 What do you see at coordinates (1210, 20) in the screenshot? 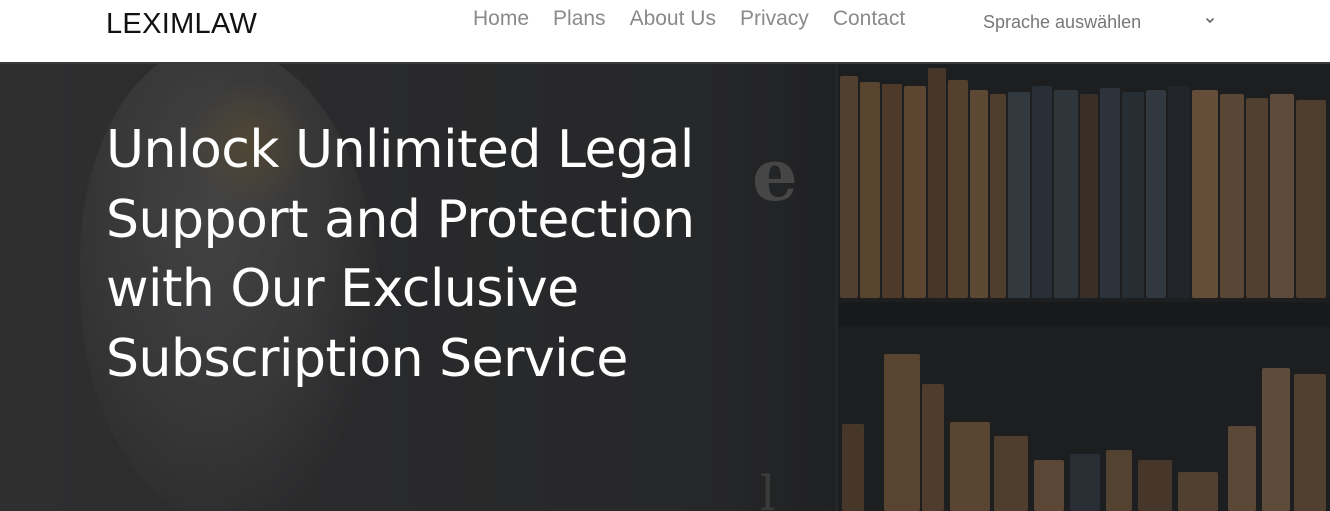
I see `chevron-down-icon` at bounding box center [1210, 20].